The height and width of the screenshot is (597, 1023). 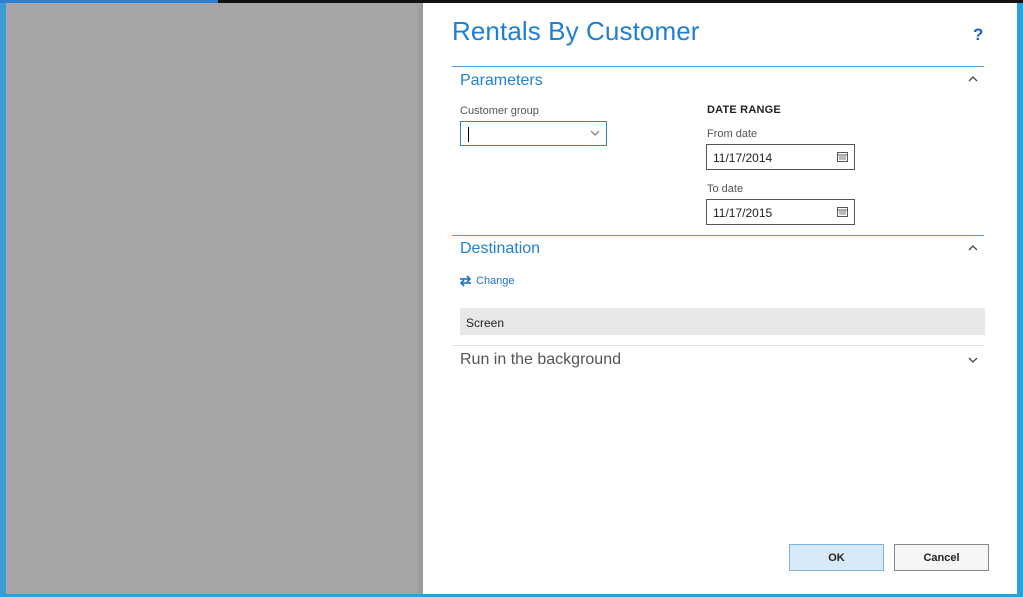 I want to click on from-date-value: 11/17/2014, so click(x=743, y=158).